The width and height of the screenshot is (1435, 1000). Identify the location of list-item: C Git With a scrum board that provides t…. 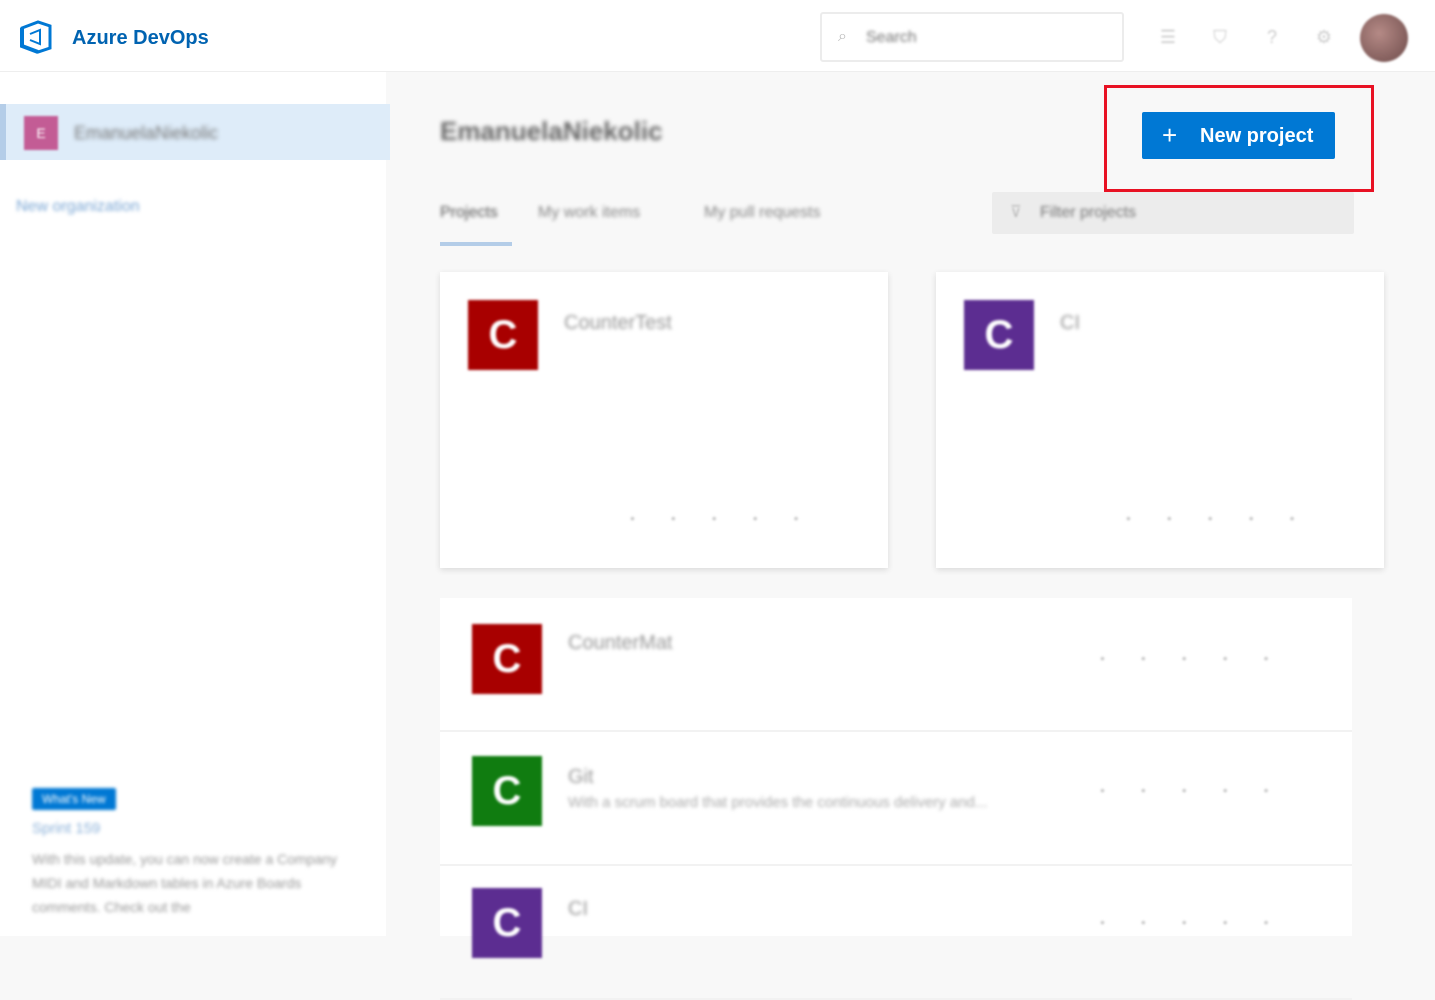
(896, 799).